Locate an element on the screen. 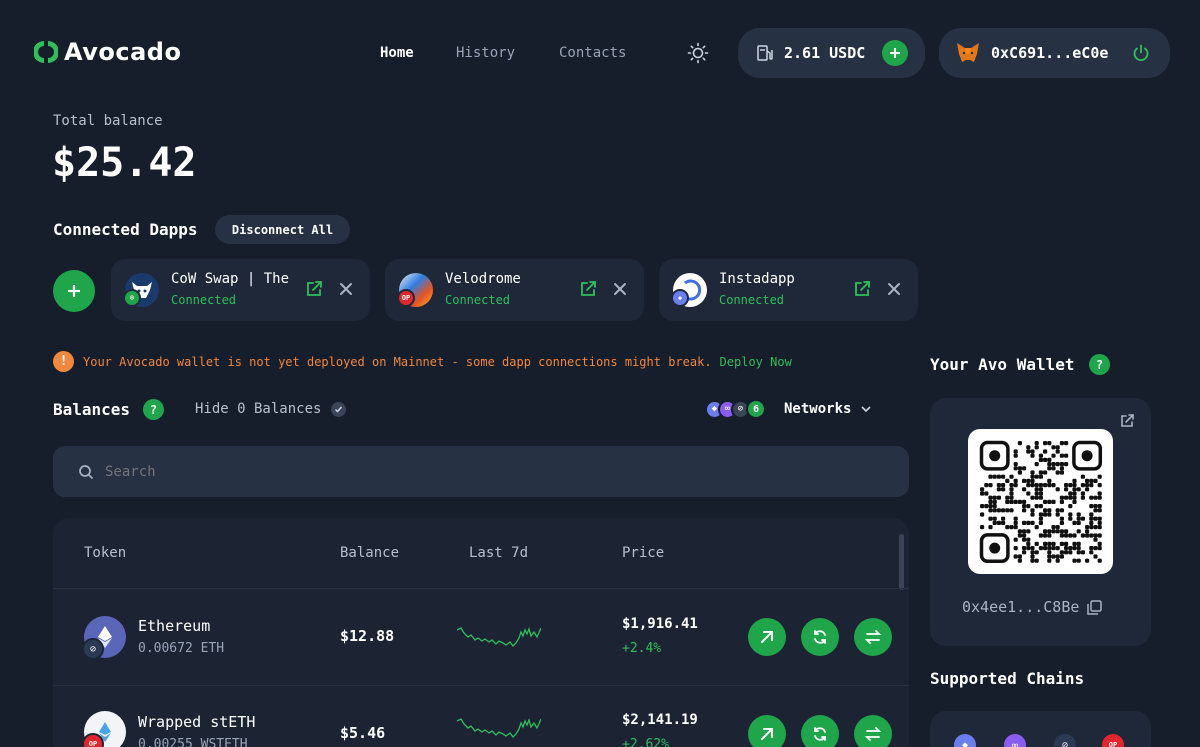 This screenshot has width=1200, height=747. plus-icon is located at coordinates (895, 53).